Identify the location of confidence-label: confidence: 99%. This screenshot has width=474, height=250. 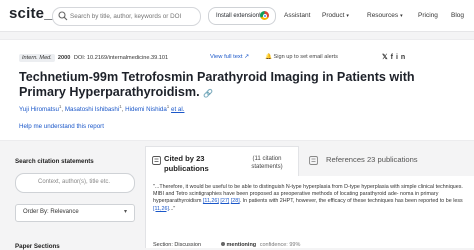
(280, 245).